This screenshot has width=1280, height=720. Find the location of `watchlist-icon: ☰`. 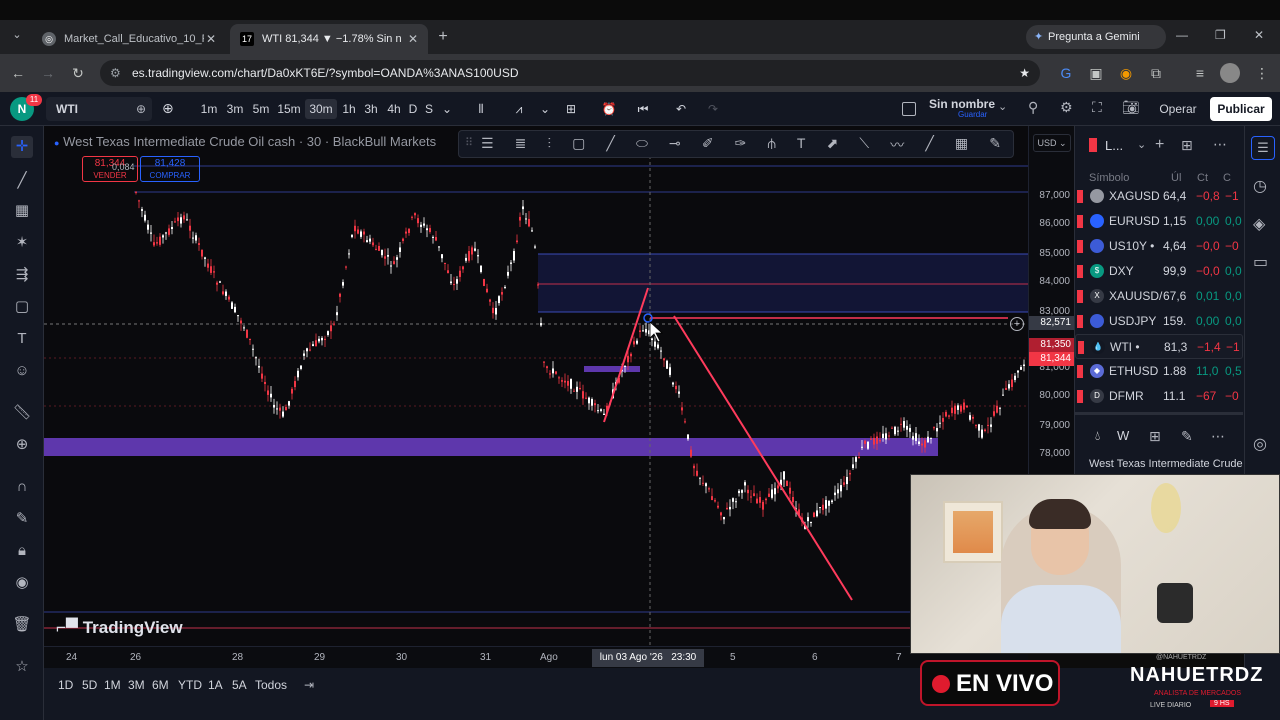

watchlist-icon: ☰ is located at coordinates (1263, 148).